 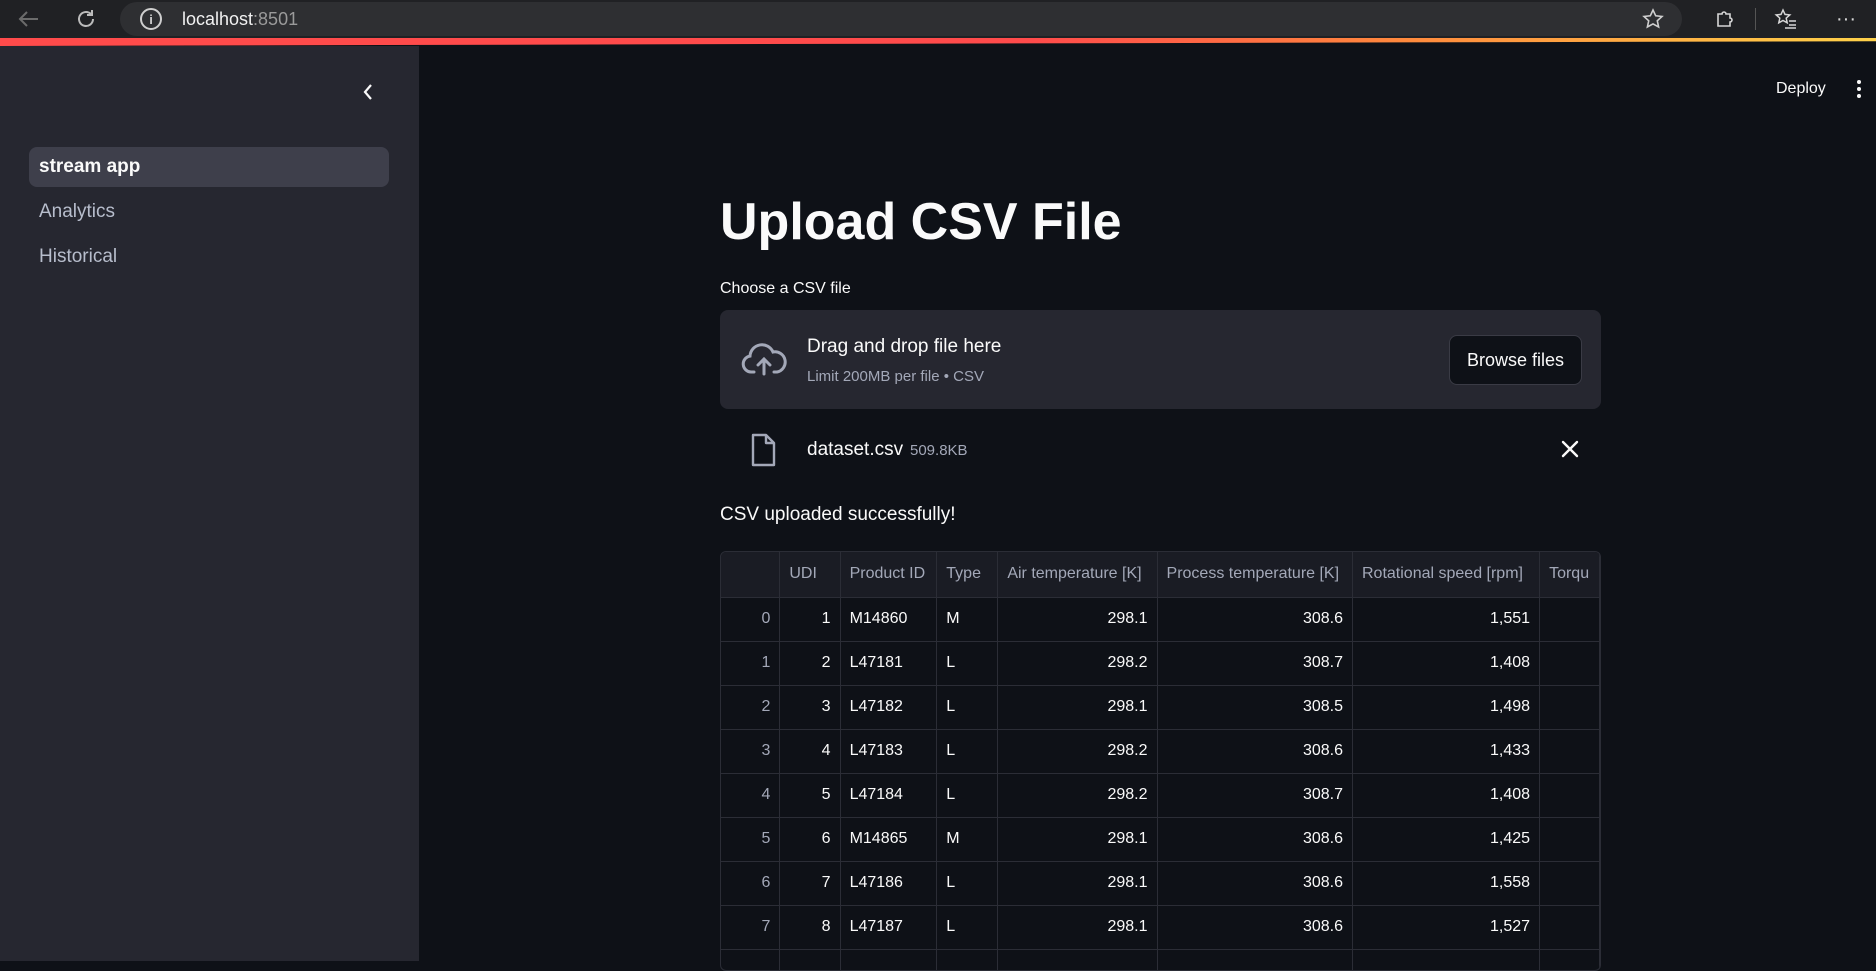 I want to click on column-header: Air temperature [K], so click(x=1077, y=575).